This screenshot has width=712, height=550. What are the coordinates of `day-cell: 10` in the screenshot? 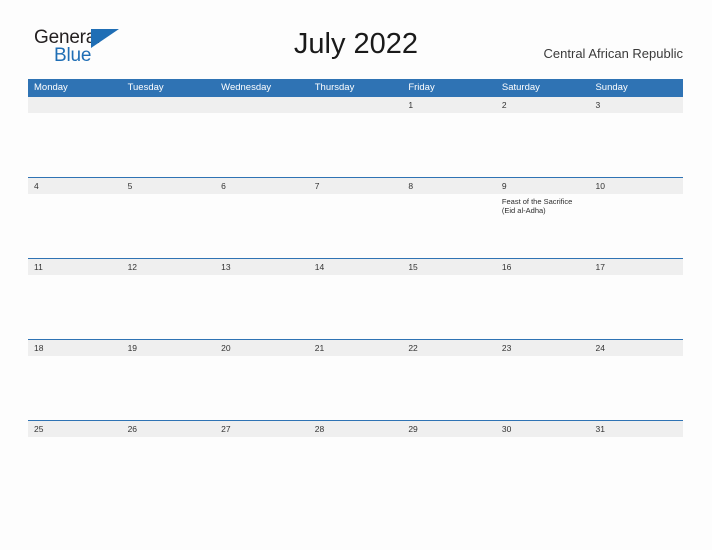 It's located at (636, 218).